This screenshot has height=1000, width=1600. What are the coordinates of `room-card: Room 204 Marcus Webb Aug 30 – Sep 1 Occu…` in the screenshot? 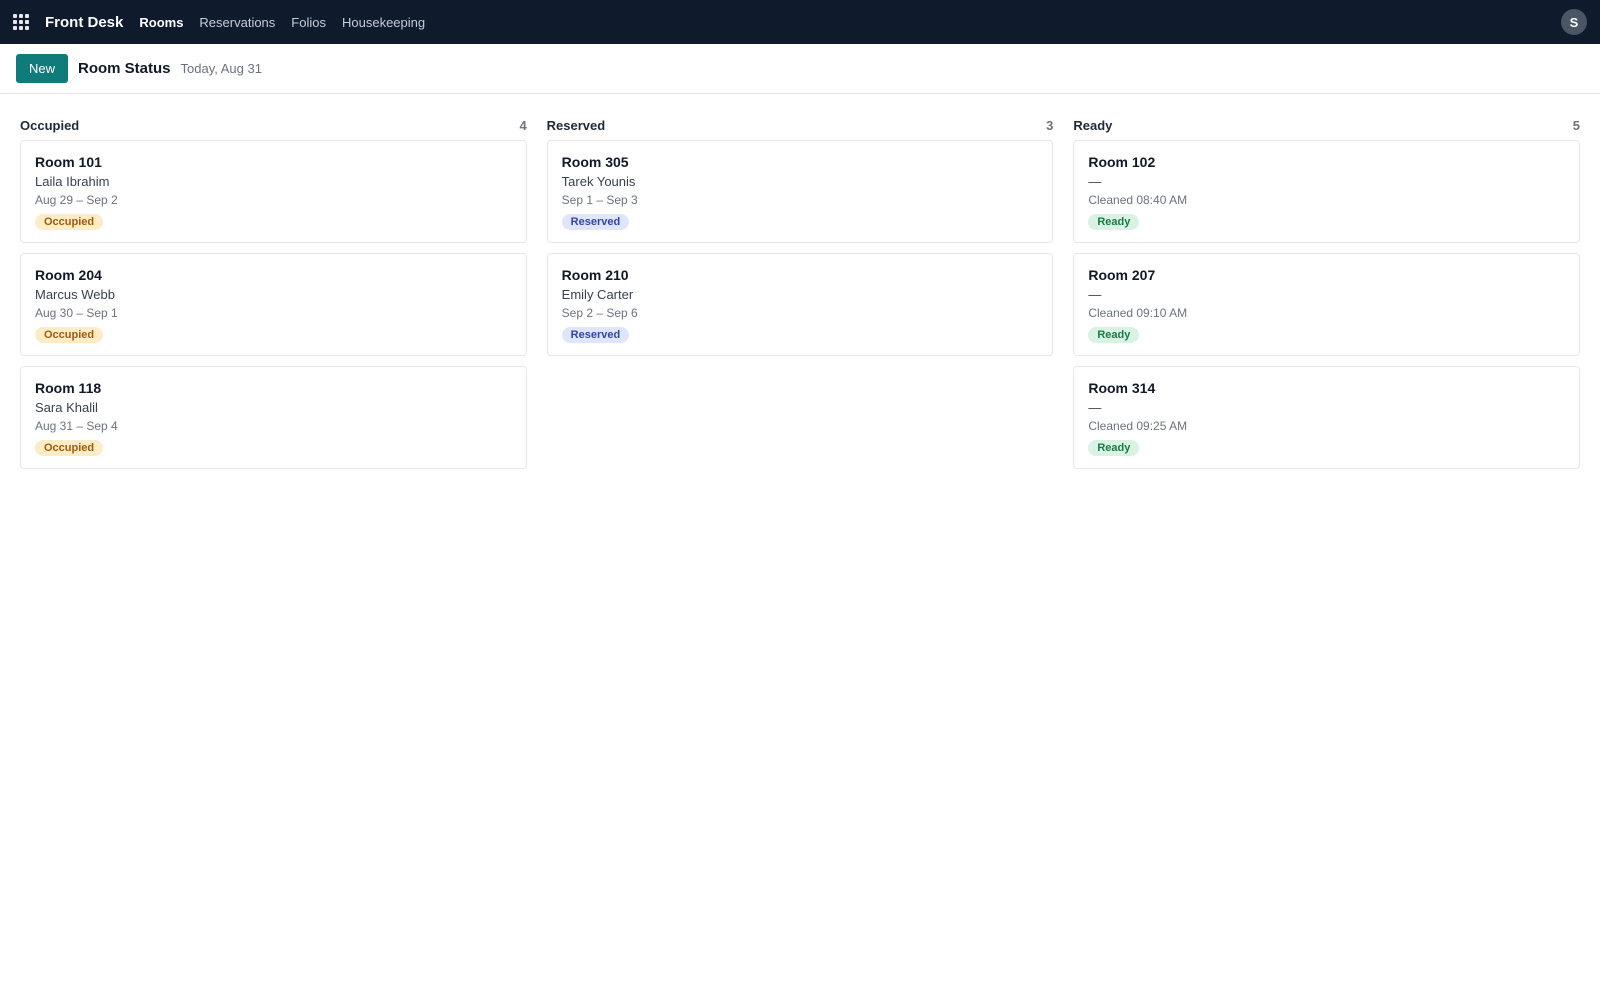 It's located at (273, 304).